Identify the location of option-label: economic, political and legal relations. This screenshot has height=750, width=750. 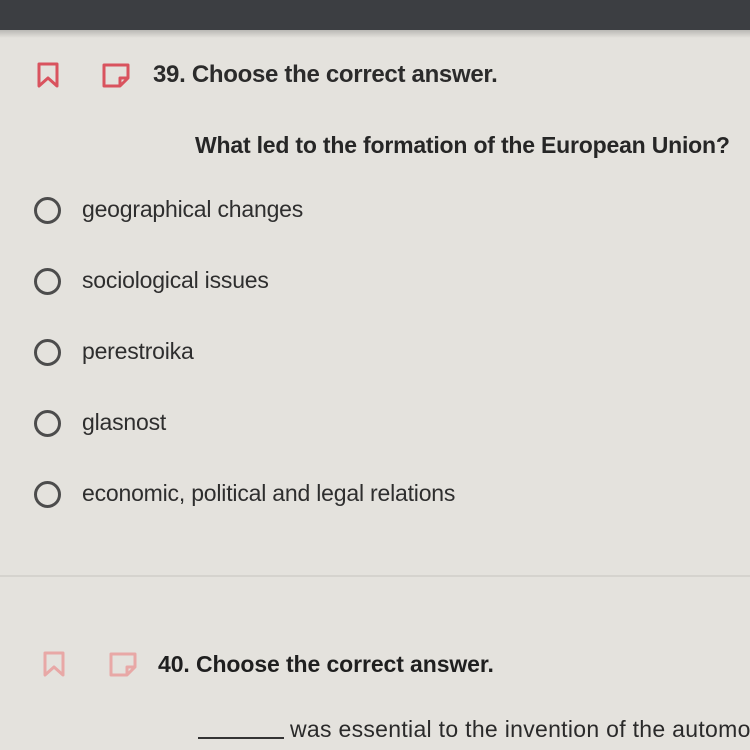
(269, 493).